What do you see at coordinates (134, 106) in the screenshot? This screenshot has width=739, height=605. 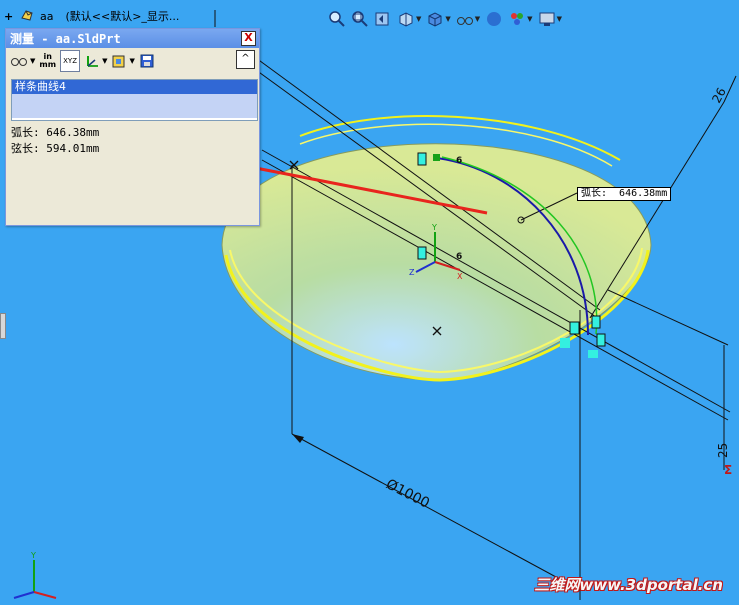 I see `selection-list-empty` at bounding box center [134, 106].